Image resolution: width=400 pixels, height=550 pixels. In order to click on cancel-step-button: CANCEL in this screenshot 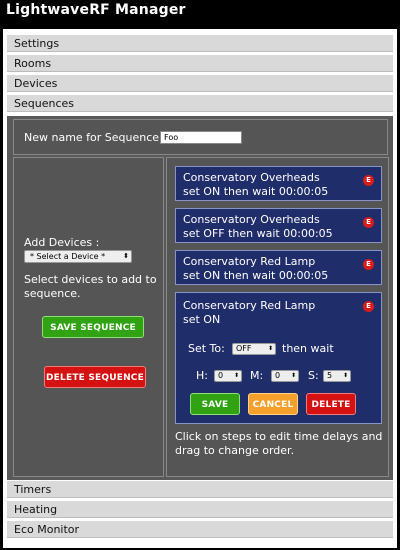, I will do `click(273, 404)`.